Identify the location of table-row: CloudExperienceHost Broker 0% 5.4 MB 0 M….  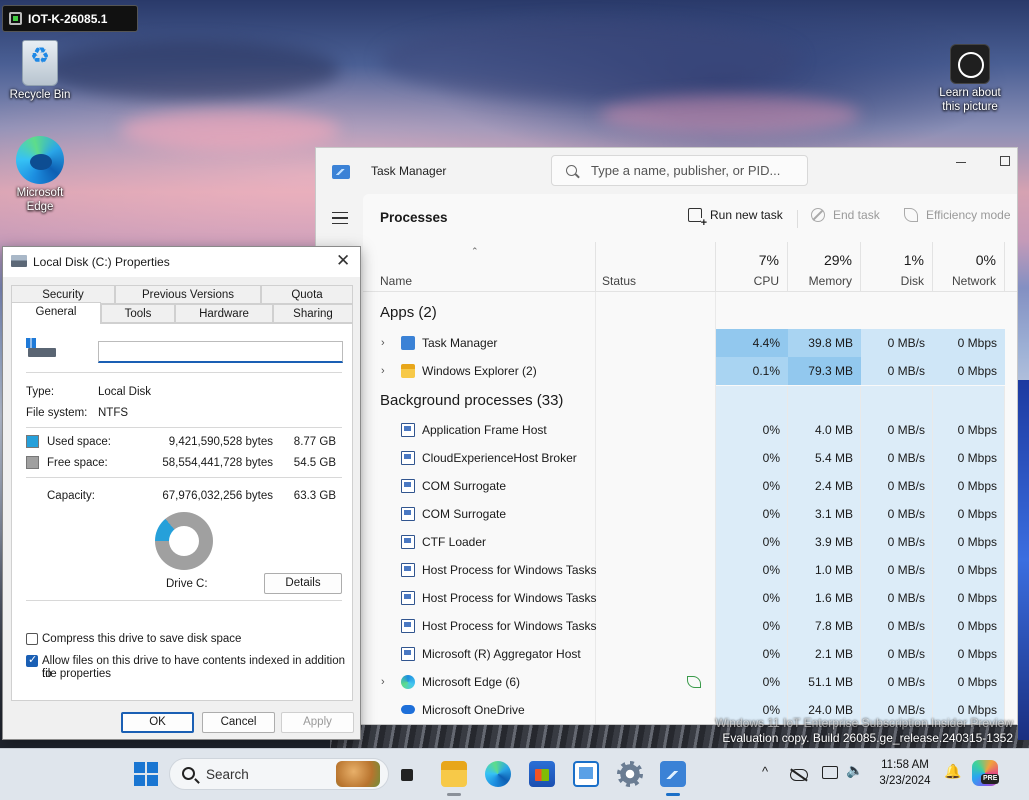
(690, 458).